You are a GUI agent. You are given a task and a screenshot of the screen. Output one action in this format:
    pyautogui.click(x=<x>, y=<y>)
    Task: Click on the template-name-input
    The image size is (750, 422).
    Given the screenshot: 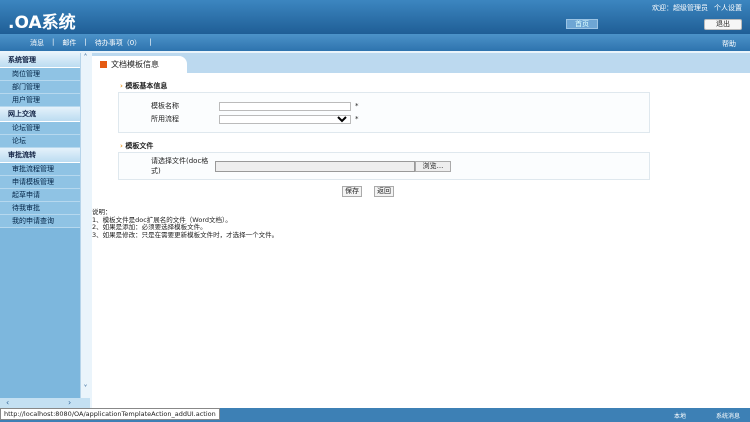 What is the action you would take?
    pyautogui.click(x=285, y=106)
    